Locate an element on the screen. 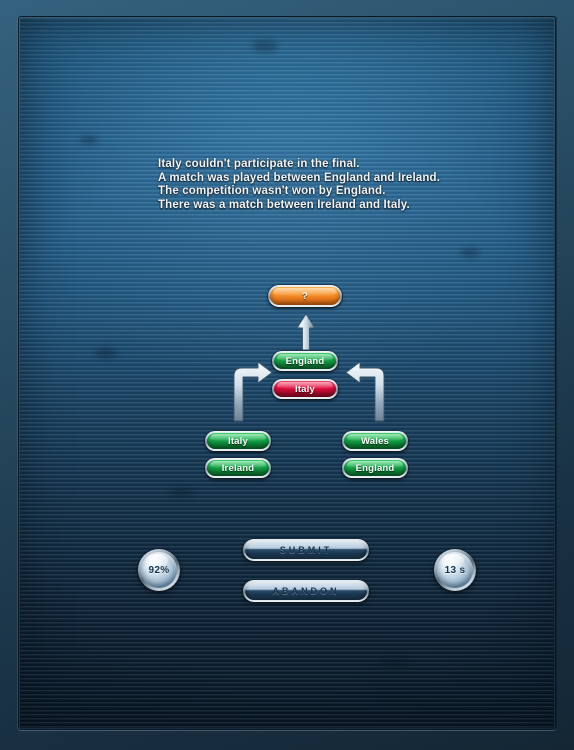  quarterfinal-slot-body: Wales is located at coordinates (375, 441).